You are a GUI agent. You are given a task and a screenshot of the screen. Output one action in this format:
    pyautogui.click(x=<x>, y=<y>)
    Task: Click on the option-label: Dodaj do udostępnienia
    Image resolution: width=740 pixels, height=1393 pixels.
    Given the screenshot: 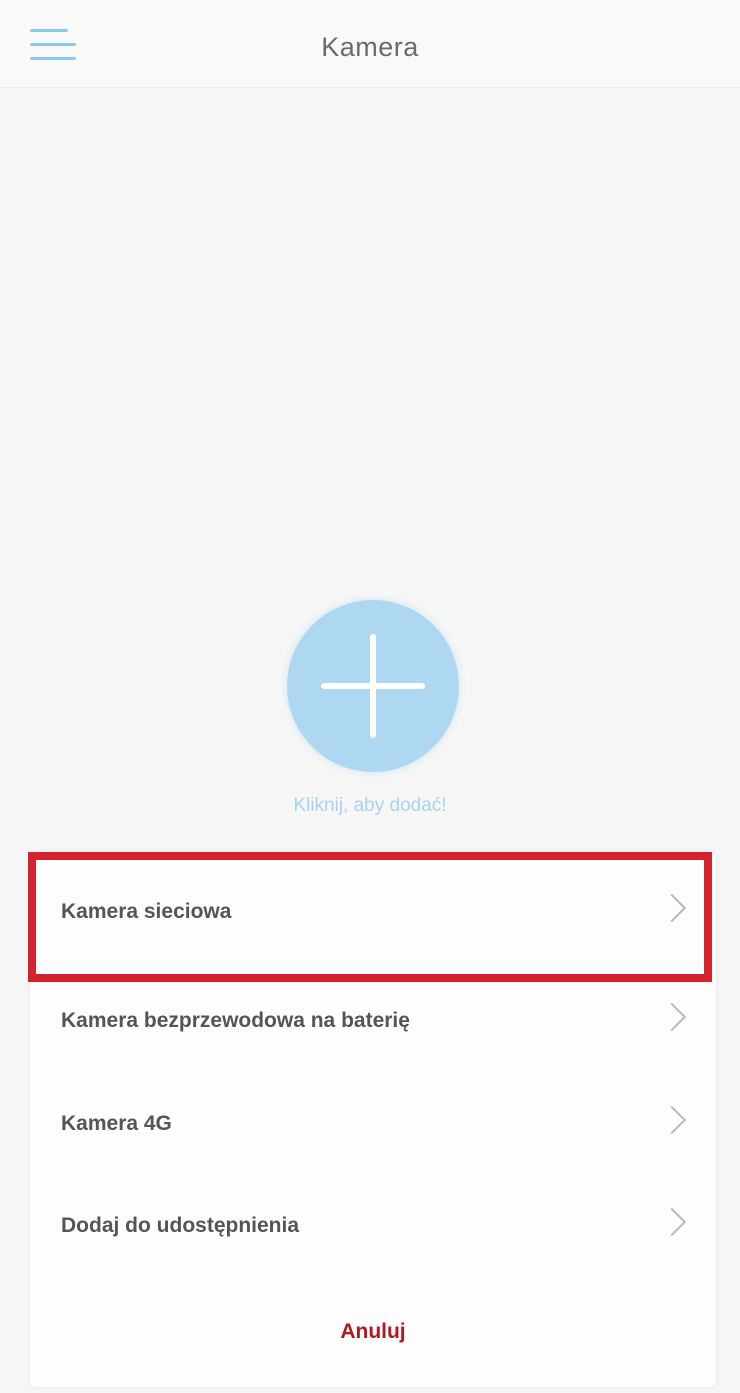 What is the action you would take?
    pyautogui.click(x=180, y=1225)
    